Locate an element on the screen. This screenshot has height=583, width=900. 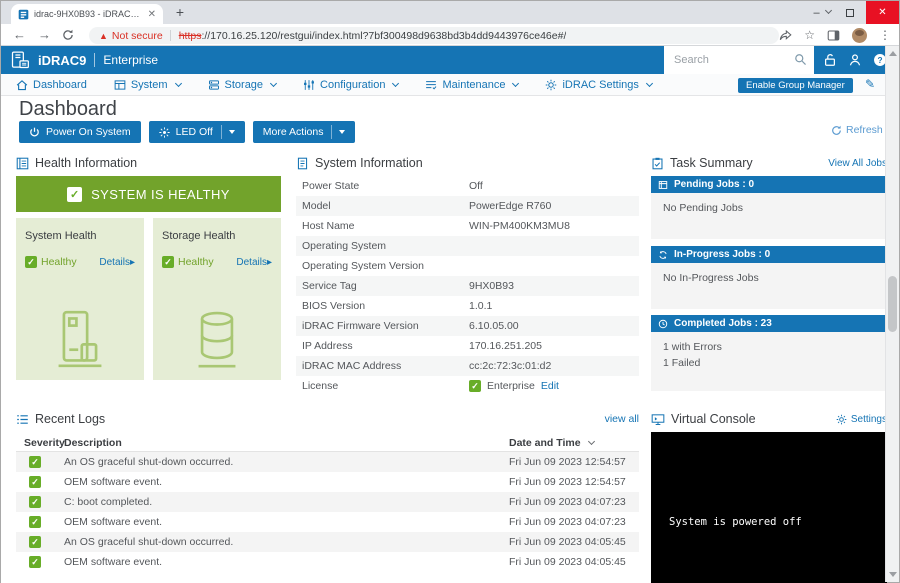
lock-icon is located at coordinates (830, 60).